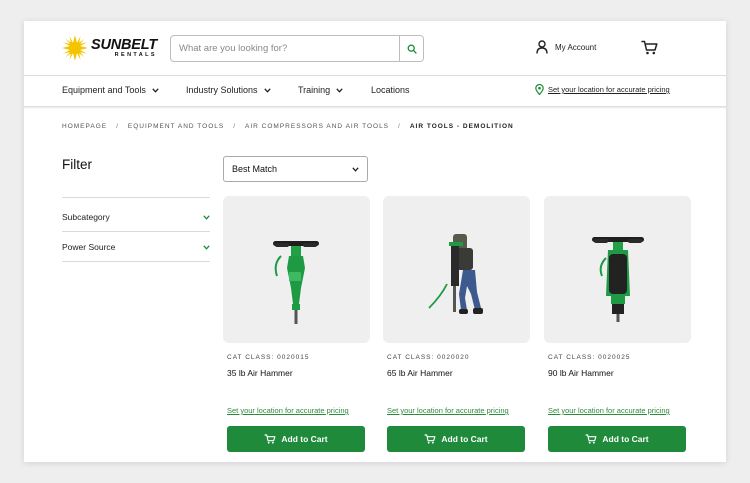 The image size is (750, 483). What do you see at coordinates (84, 126) in the screenshot?
I see `breadcrumb-homepage: HOMEPAGE` at bounding box center [84, 126].